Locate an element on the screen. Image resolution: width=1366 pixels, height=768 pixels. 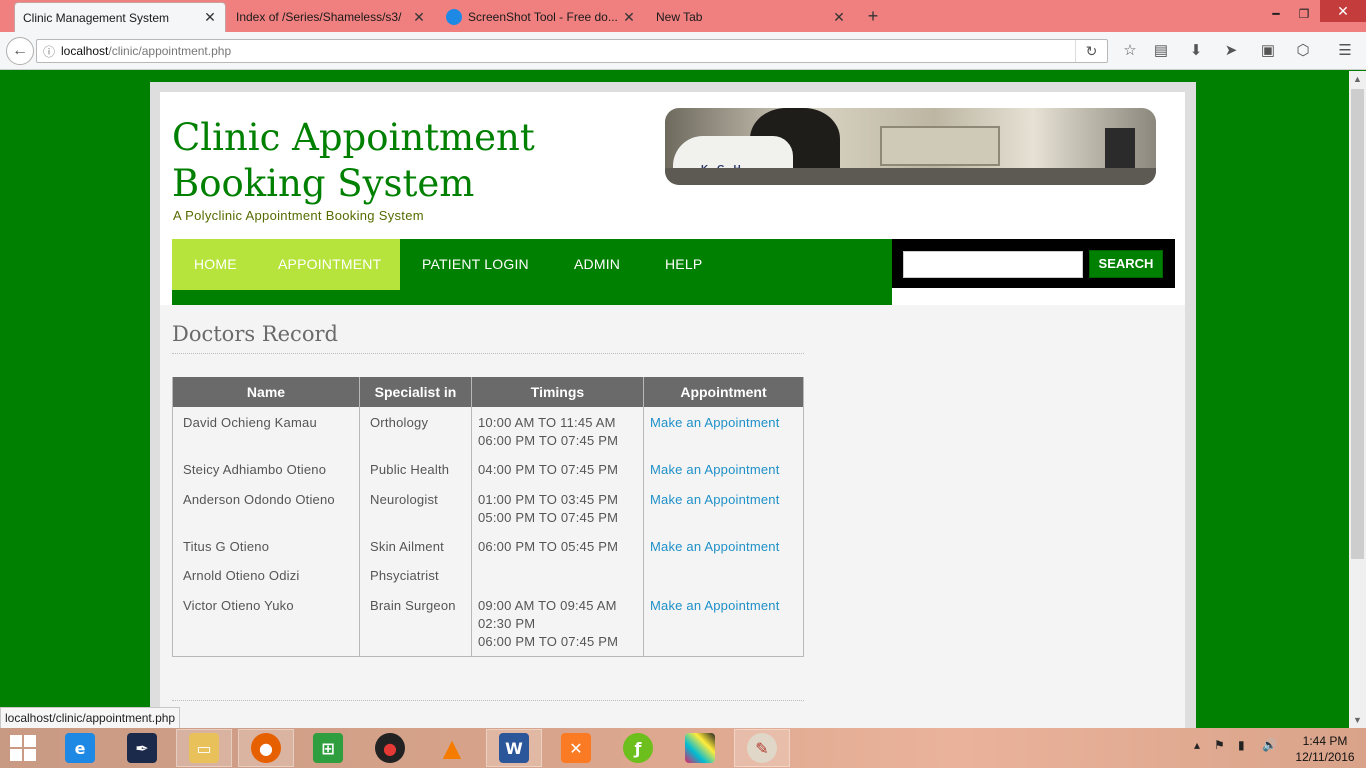
doctor-name: Steicy Adhiambo Otieno is located at coordinates (255, 469).